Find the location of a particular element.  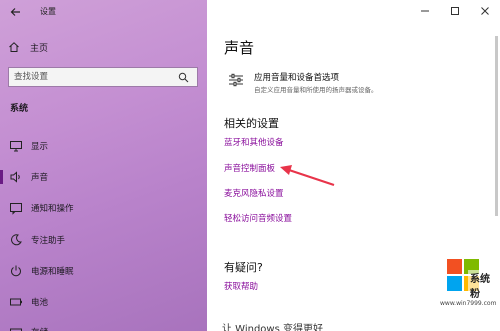

watermark-brand: 系统粉 is located at coordinates (484, 285).